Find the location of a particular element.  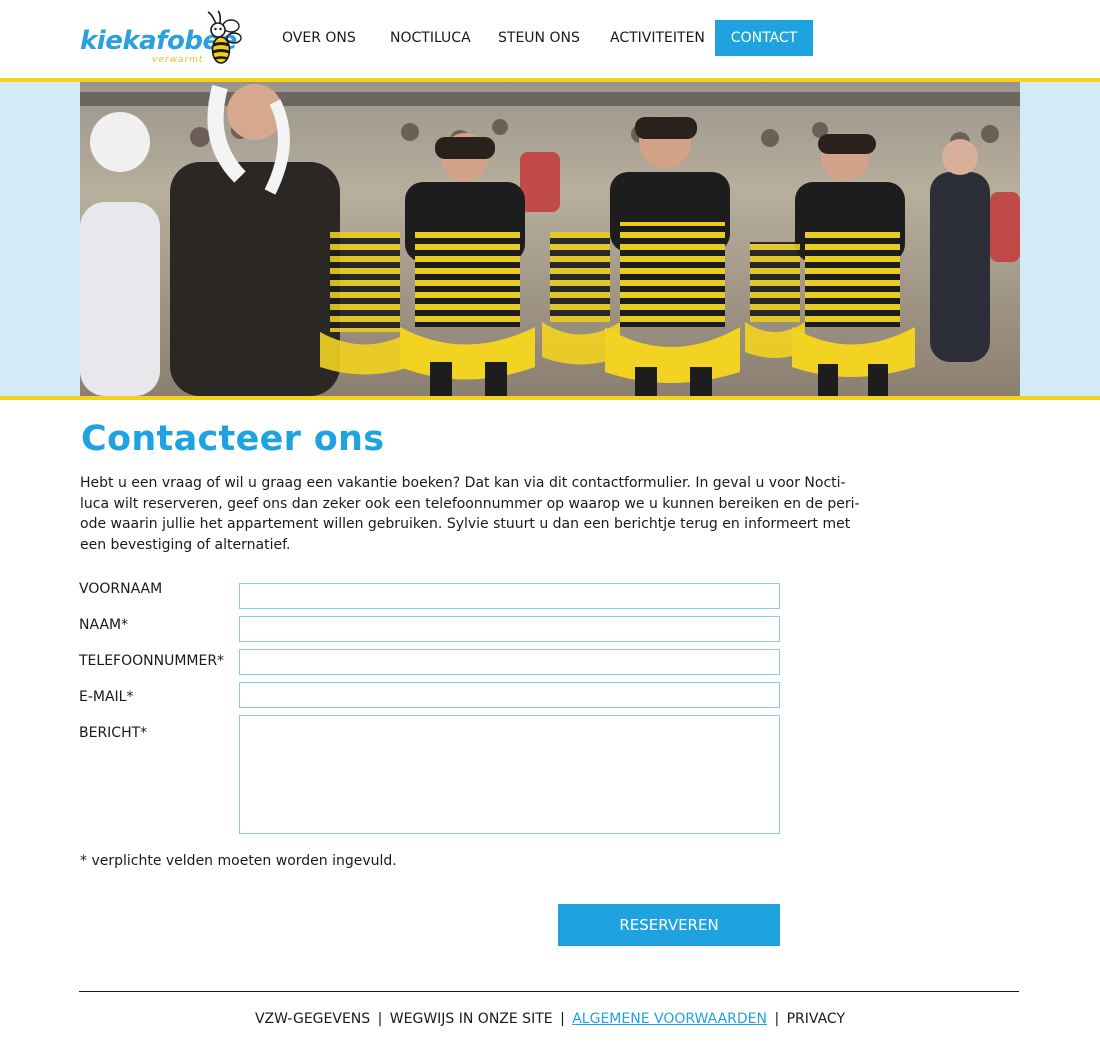

nav-activiteiten: ACTIVITEITEN is located at coordinates (657, 38).